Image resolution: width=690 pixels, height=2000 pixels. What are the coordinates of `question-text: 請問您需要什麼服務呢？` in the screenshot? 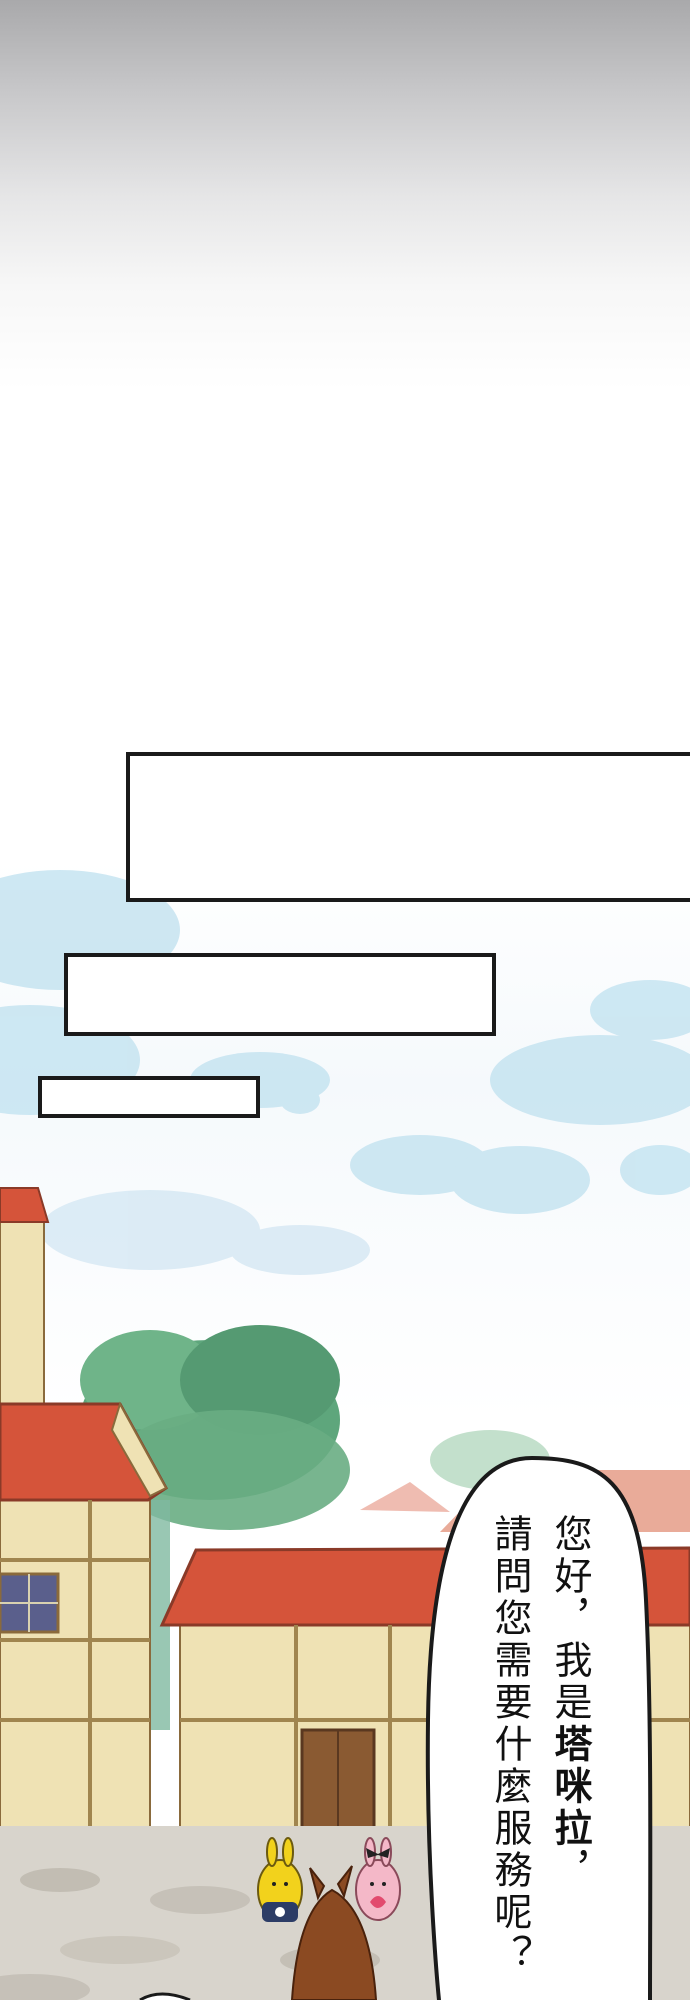 It's located at (510, 1745).